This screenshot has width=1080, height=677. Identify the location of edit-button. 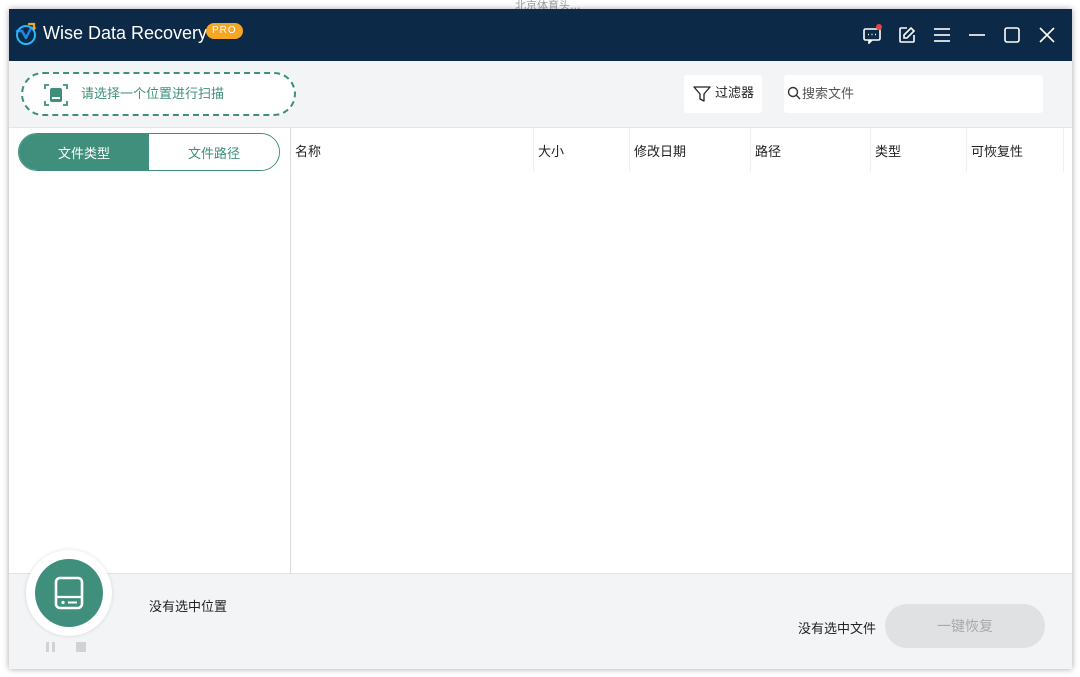
(906, 35).